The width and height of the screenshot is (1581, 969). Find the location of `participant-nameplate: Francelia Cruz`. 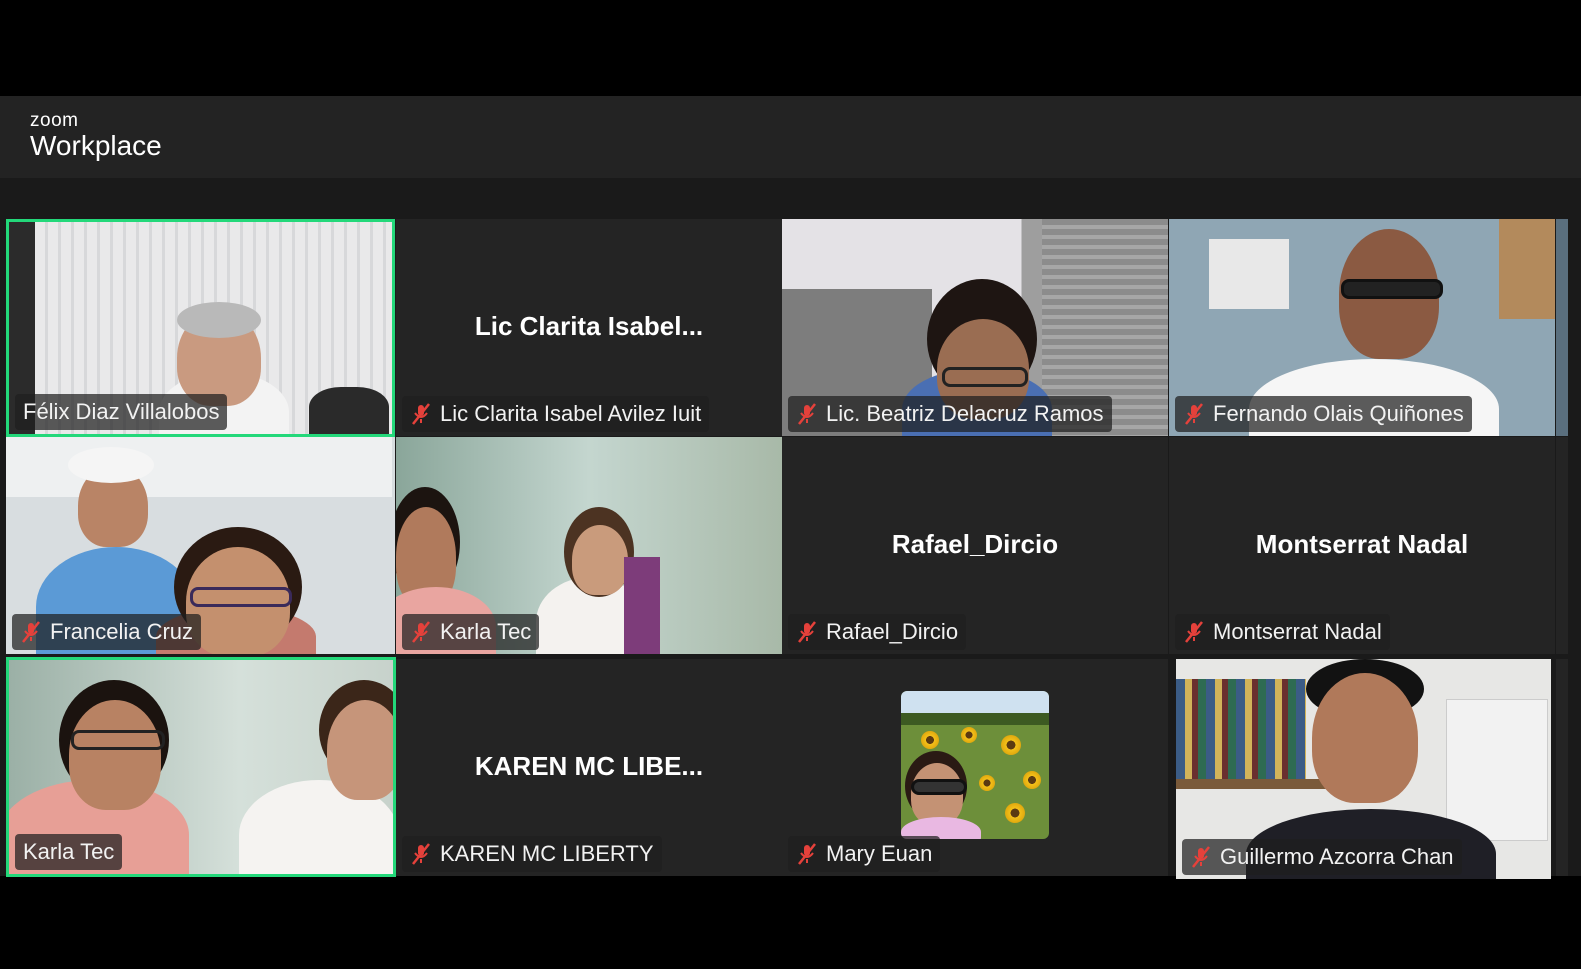

participant-nameplate: Francelia Cruz is located at coordinates (107, 632).